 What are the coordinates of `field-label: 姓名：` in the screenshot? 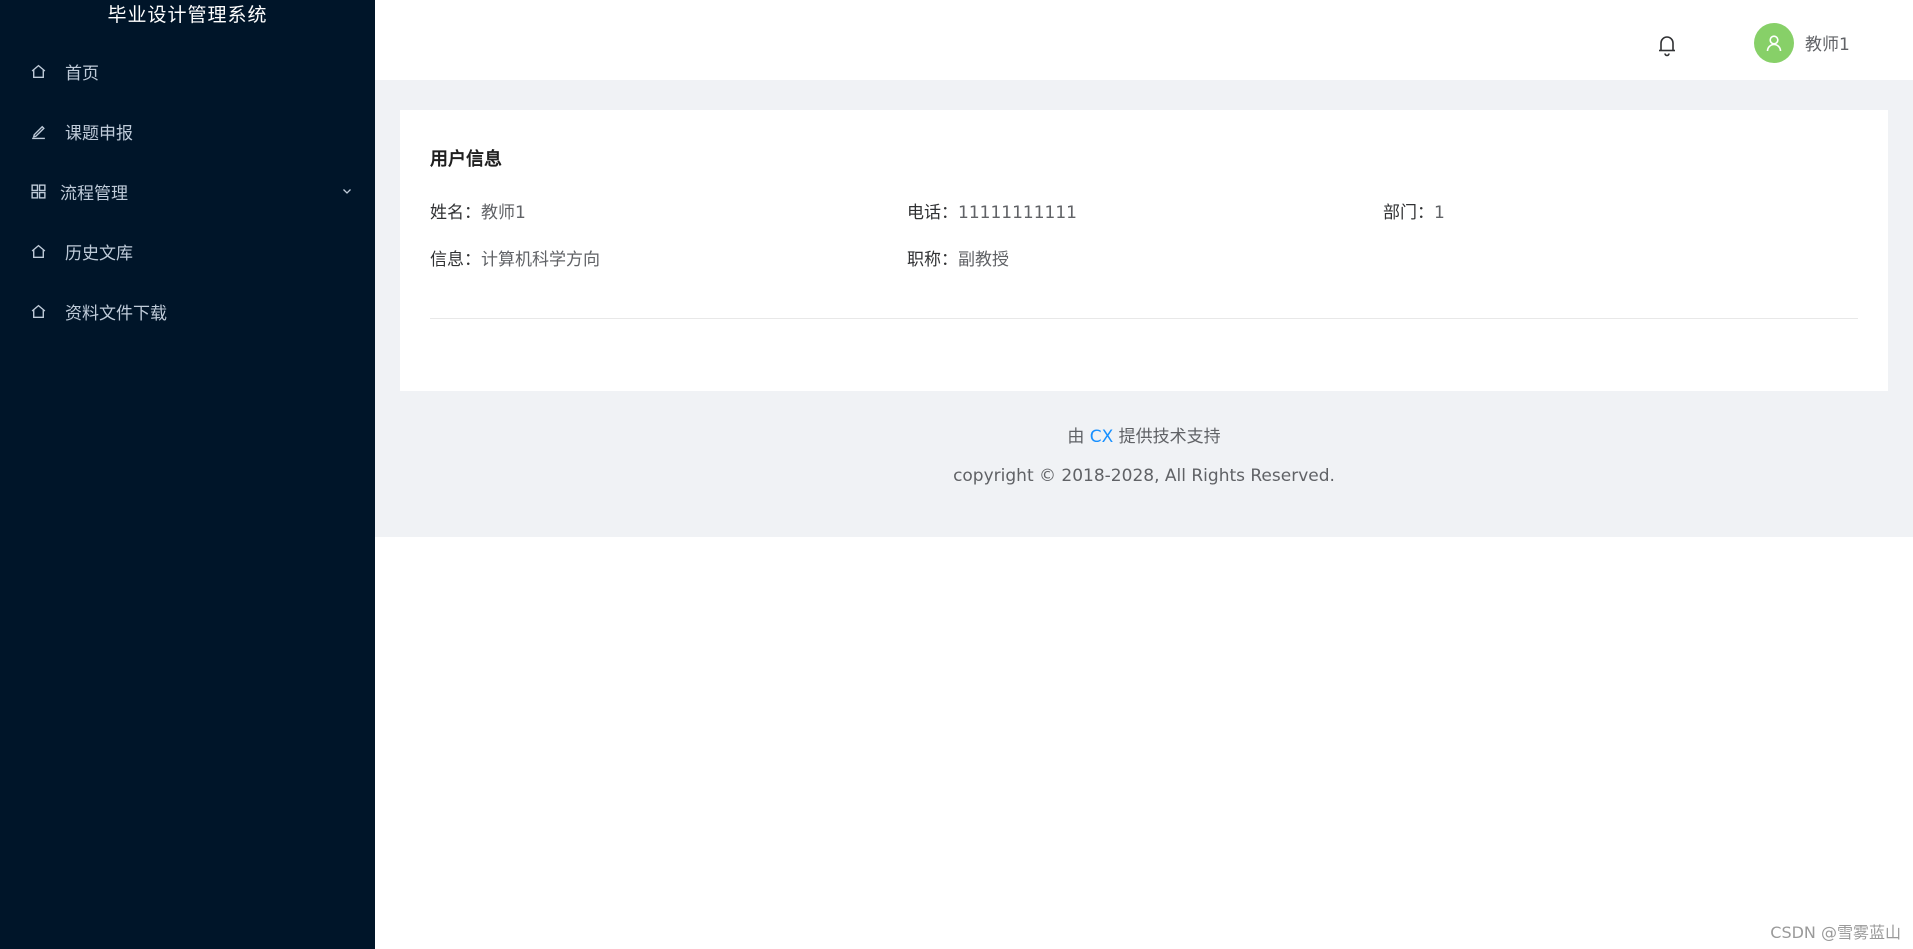 It's located at (455, 213).